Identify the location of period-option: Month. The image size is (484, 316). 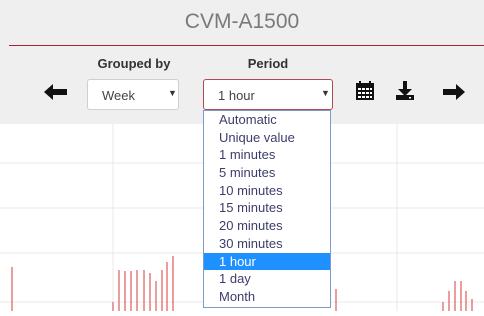
(267, 297).